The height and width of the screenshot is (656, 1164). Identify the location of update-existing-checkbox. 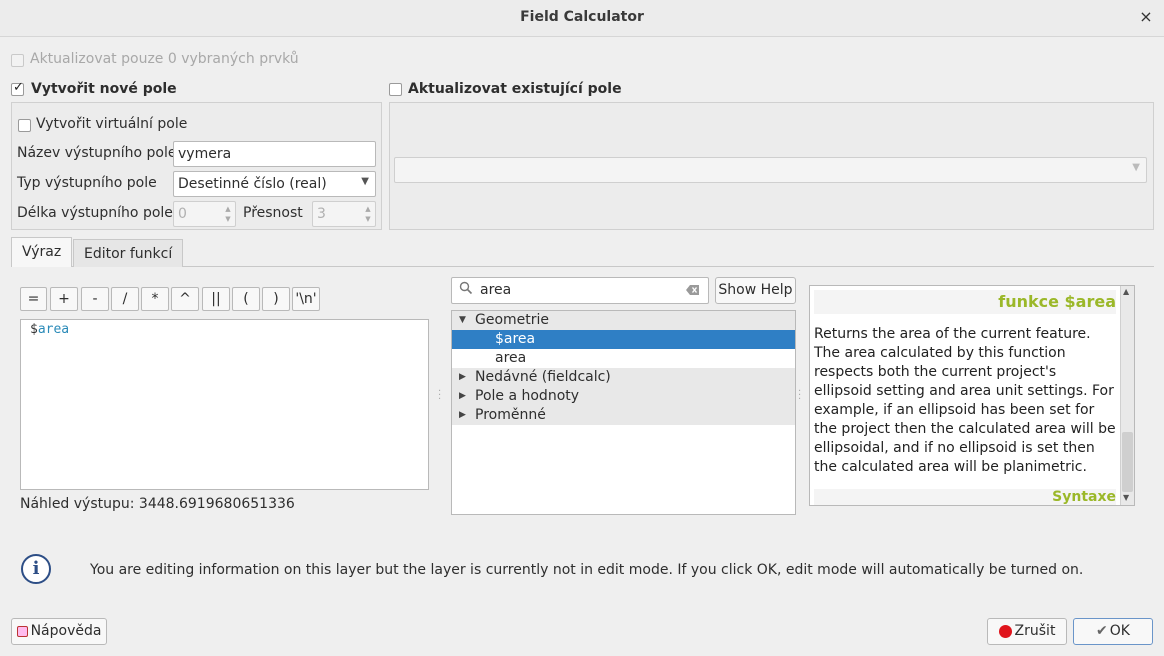
(395, 89).